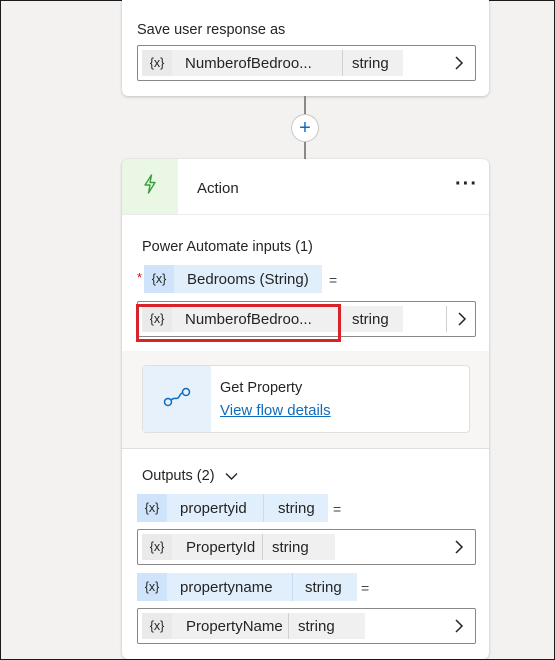 Image resolution: width=555 pixels, height=660 pixels. What do you see at coordinates (159, 279) in the screenshot?
I see `input-param-icon: {x}` at bounding box center [159, 279].